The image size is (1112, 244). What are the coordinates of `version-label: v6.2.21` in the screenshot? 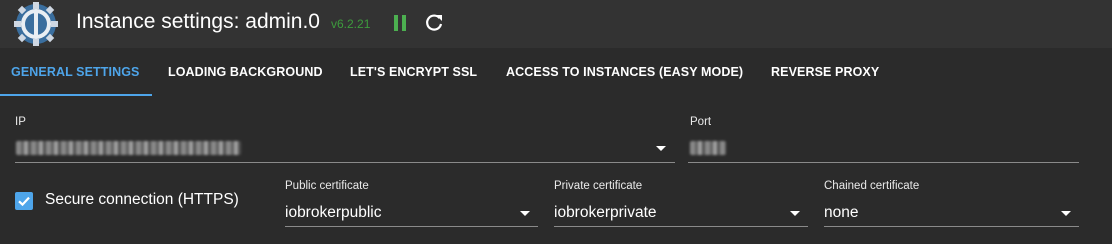 It's located at (351, 24).